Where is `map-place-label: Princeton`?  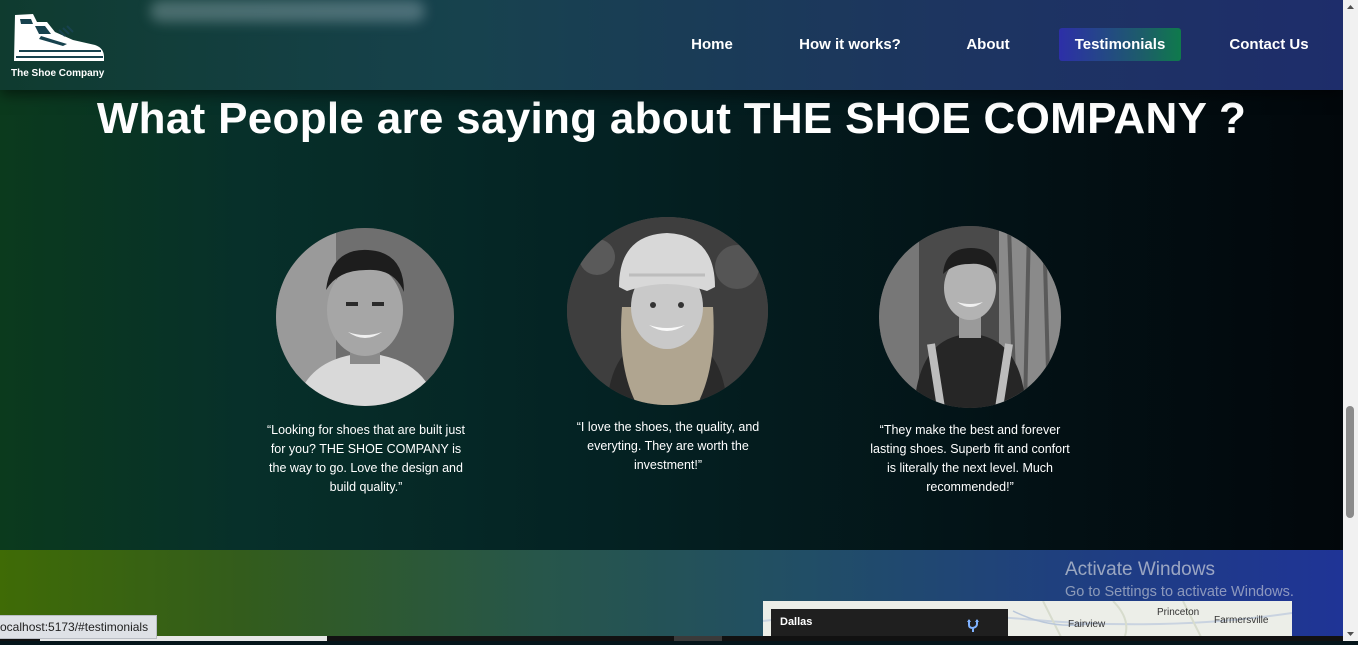
map-place-label: Princeton is located at coordinates (1178, 612).